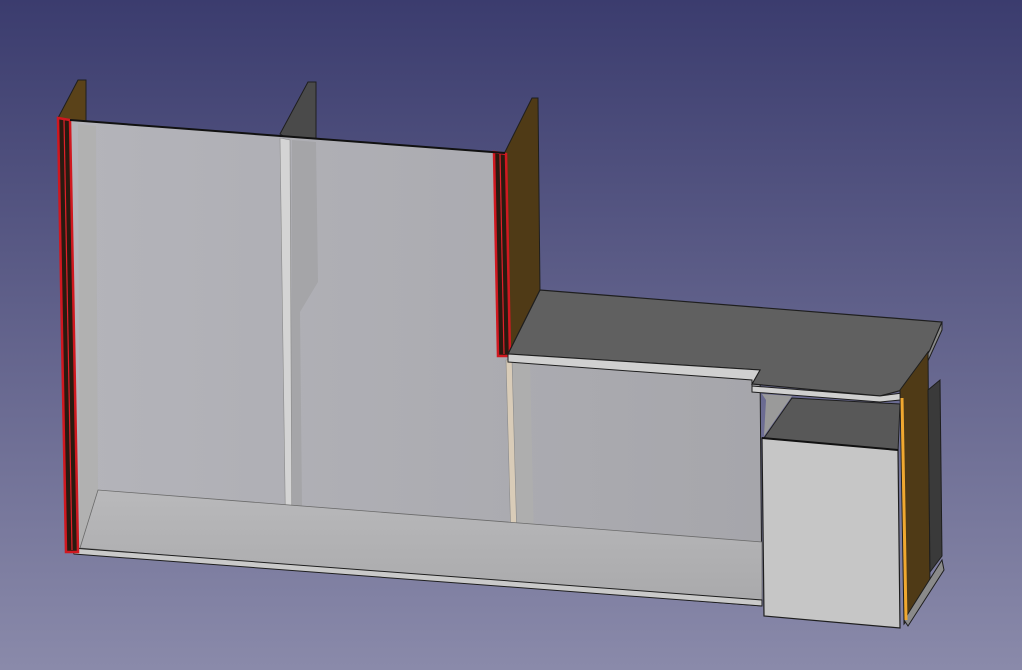 This screenshot has width=1022, height=670. What do you see at coordinates (935, 476) in the screenshot?
I see `desk-outer-back-panel` at bounding box center [935, 476].